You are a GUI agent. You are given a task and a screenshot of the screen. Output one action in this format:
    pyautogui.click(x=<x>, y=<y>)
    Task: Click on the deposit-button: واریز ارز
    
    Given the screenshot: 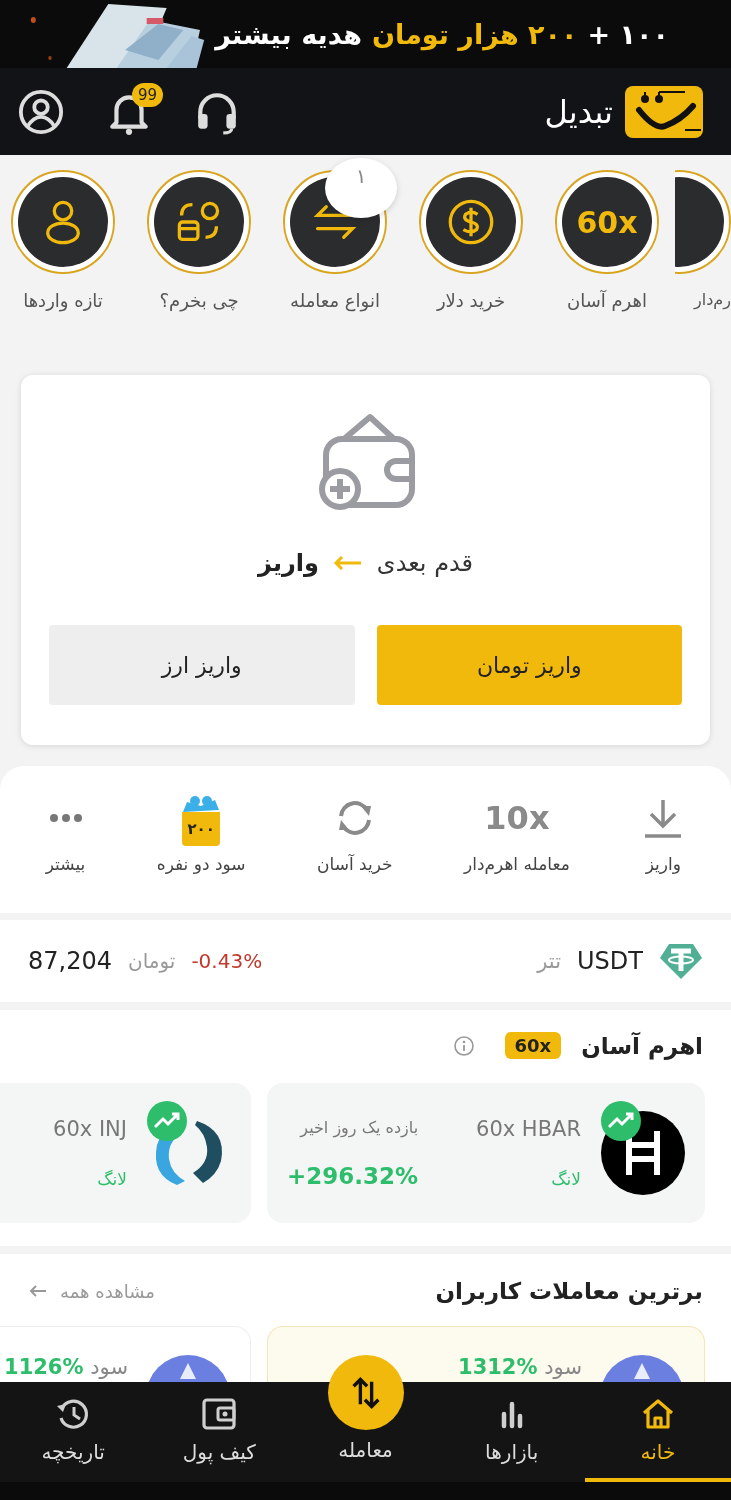 What is the action you would take?
    pyautogui.click(x=202, y=665)
    